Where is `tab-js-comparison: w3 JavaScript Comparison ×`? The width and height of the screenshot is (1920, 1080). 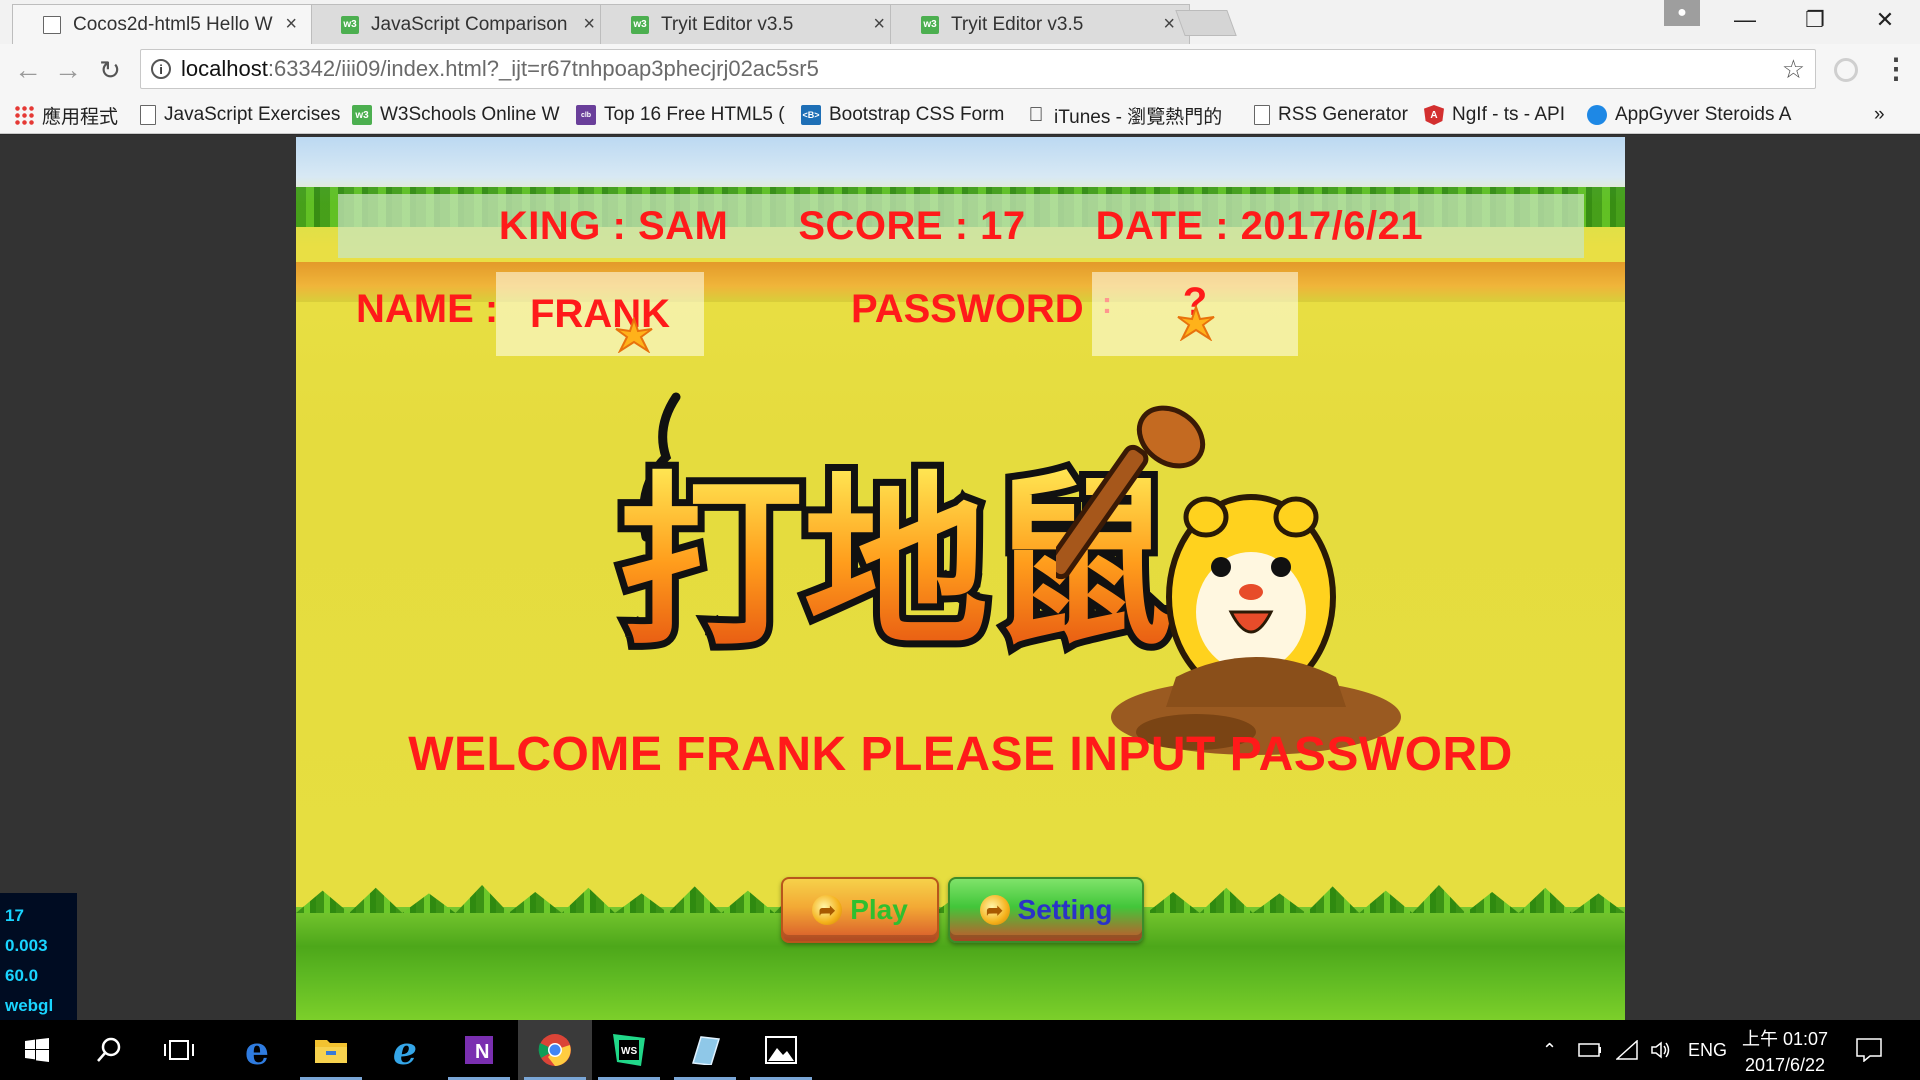 tab-js-comparison: w3 JavaScript Comparison × is located at coordinates (460, 24).